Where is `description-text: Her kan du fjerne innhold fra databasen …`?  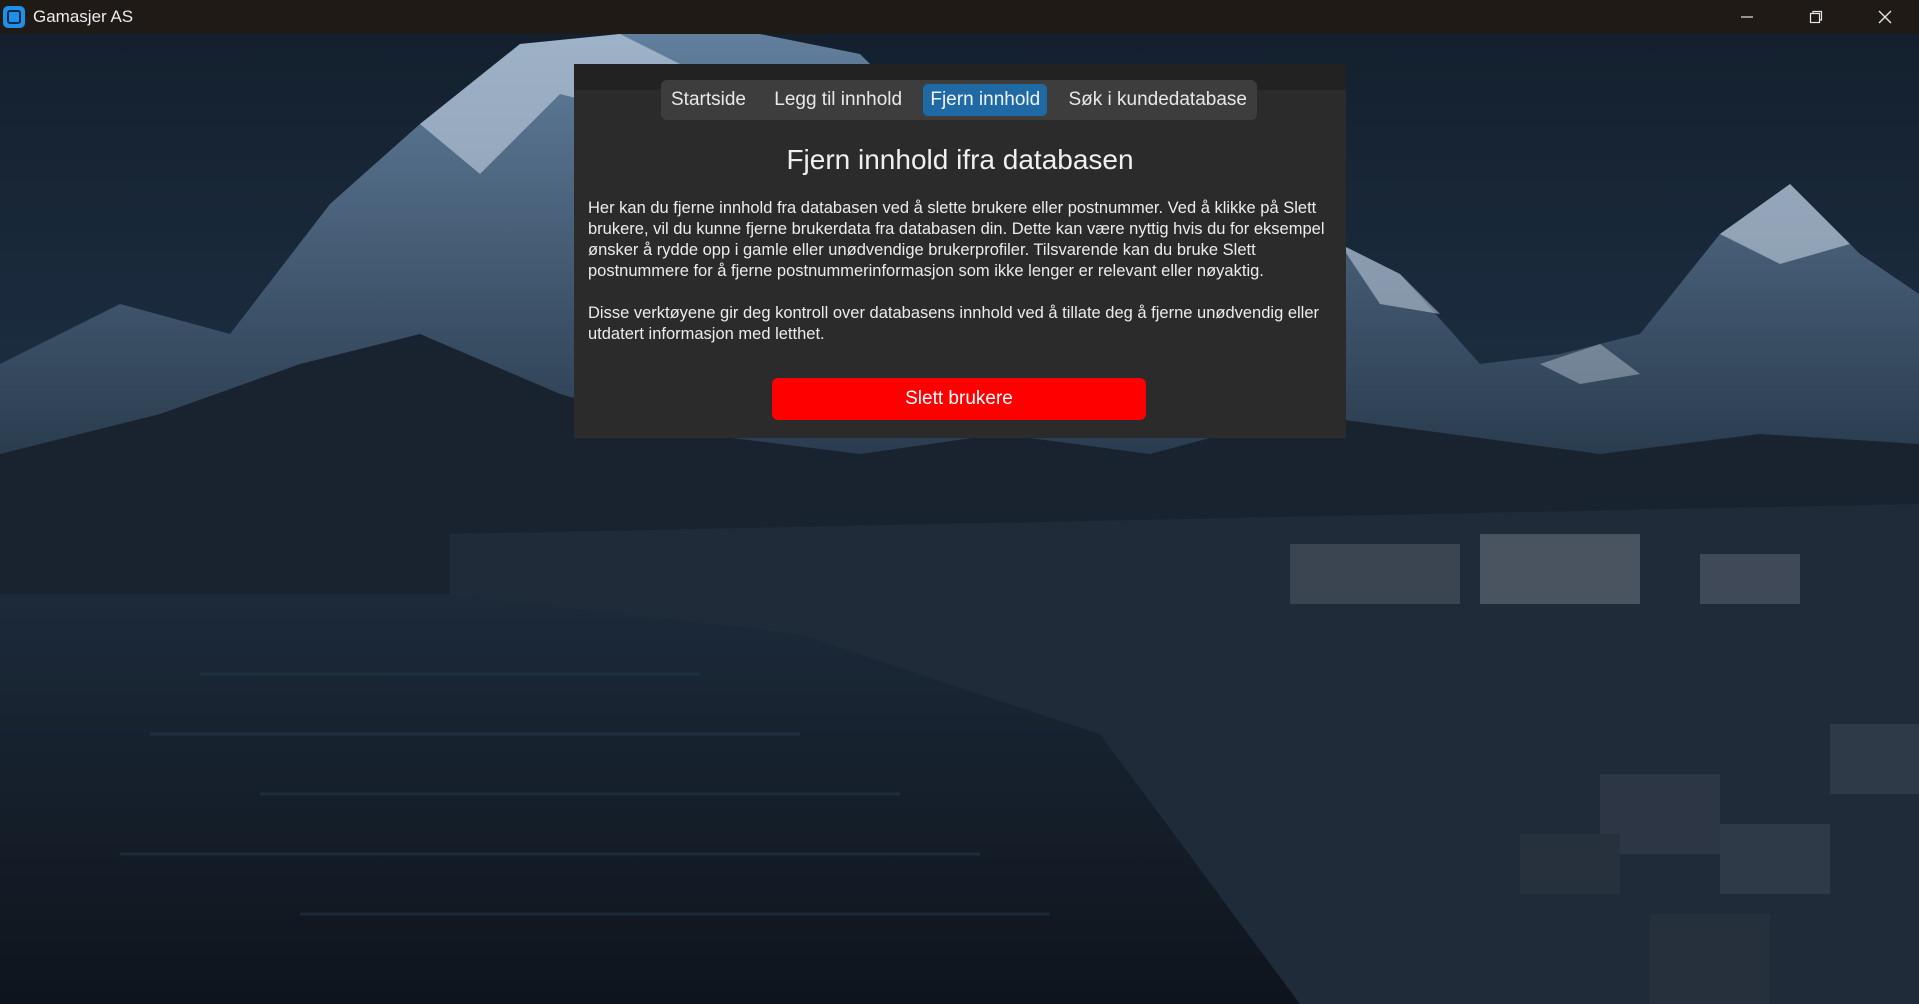 description-text: Her kan du fjerne innhold fra databasen … is located at coordinates (962, 282).